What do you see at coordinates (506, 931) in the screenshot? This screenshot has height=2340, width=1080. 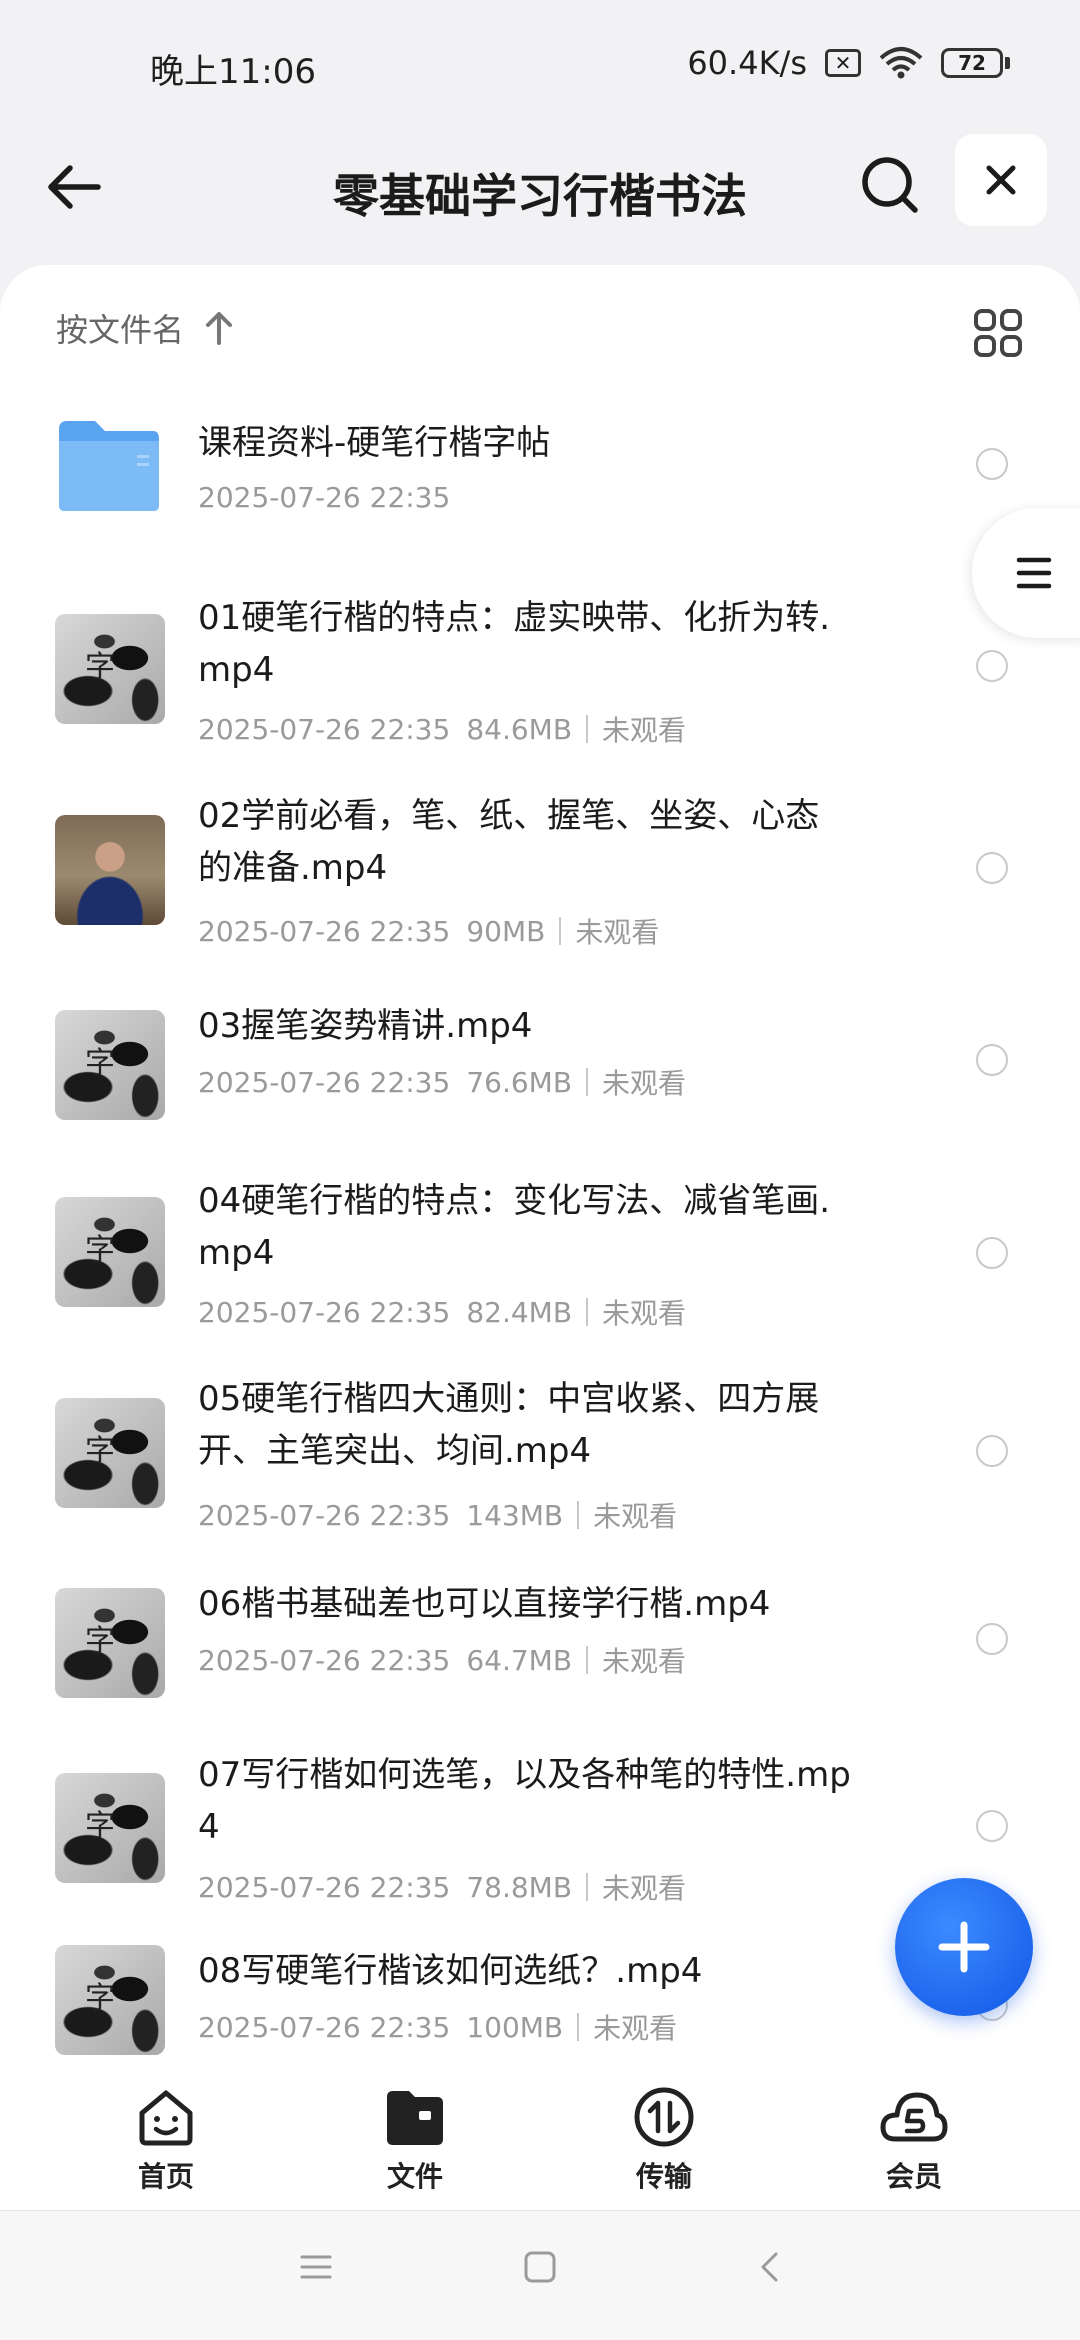 I see `file-size: 90MB` at bounding box center [506, 931].